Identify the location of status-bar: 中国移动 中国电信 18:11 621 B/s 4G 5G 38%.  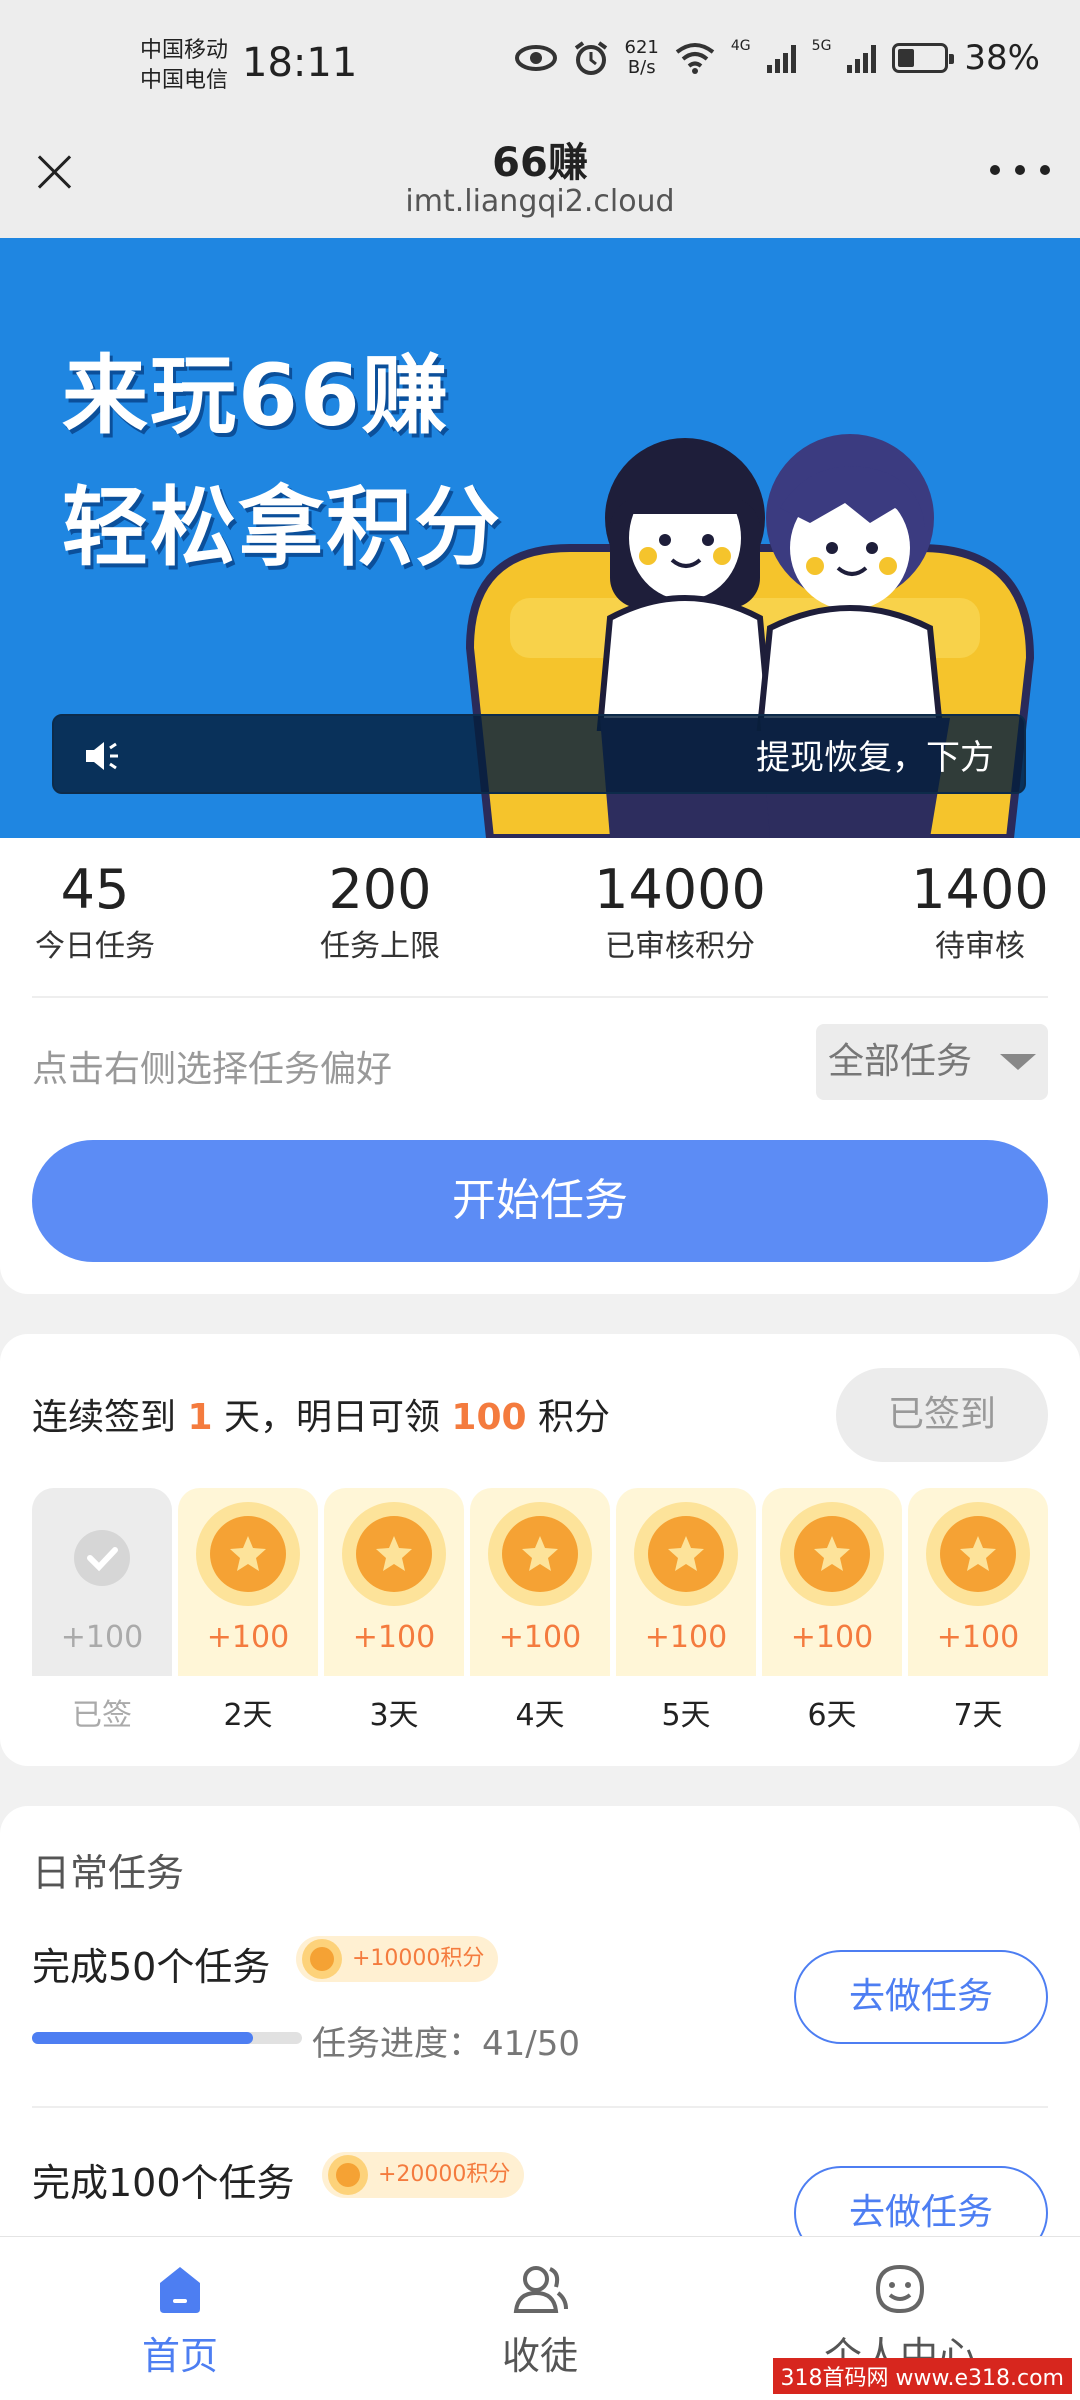
(540, 65).